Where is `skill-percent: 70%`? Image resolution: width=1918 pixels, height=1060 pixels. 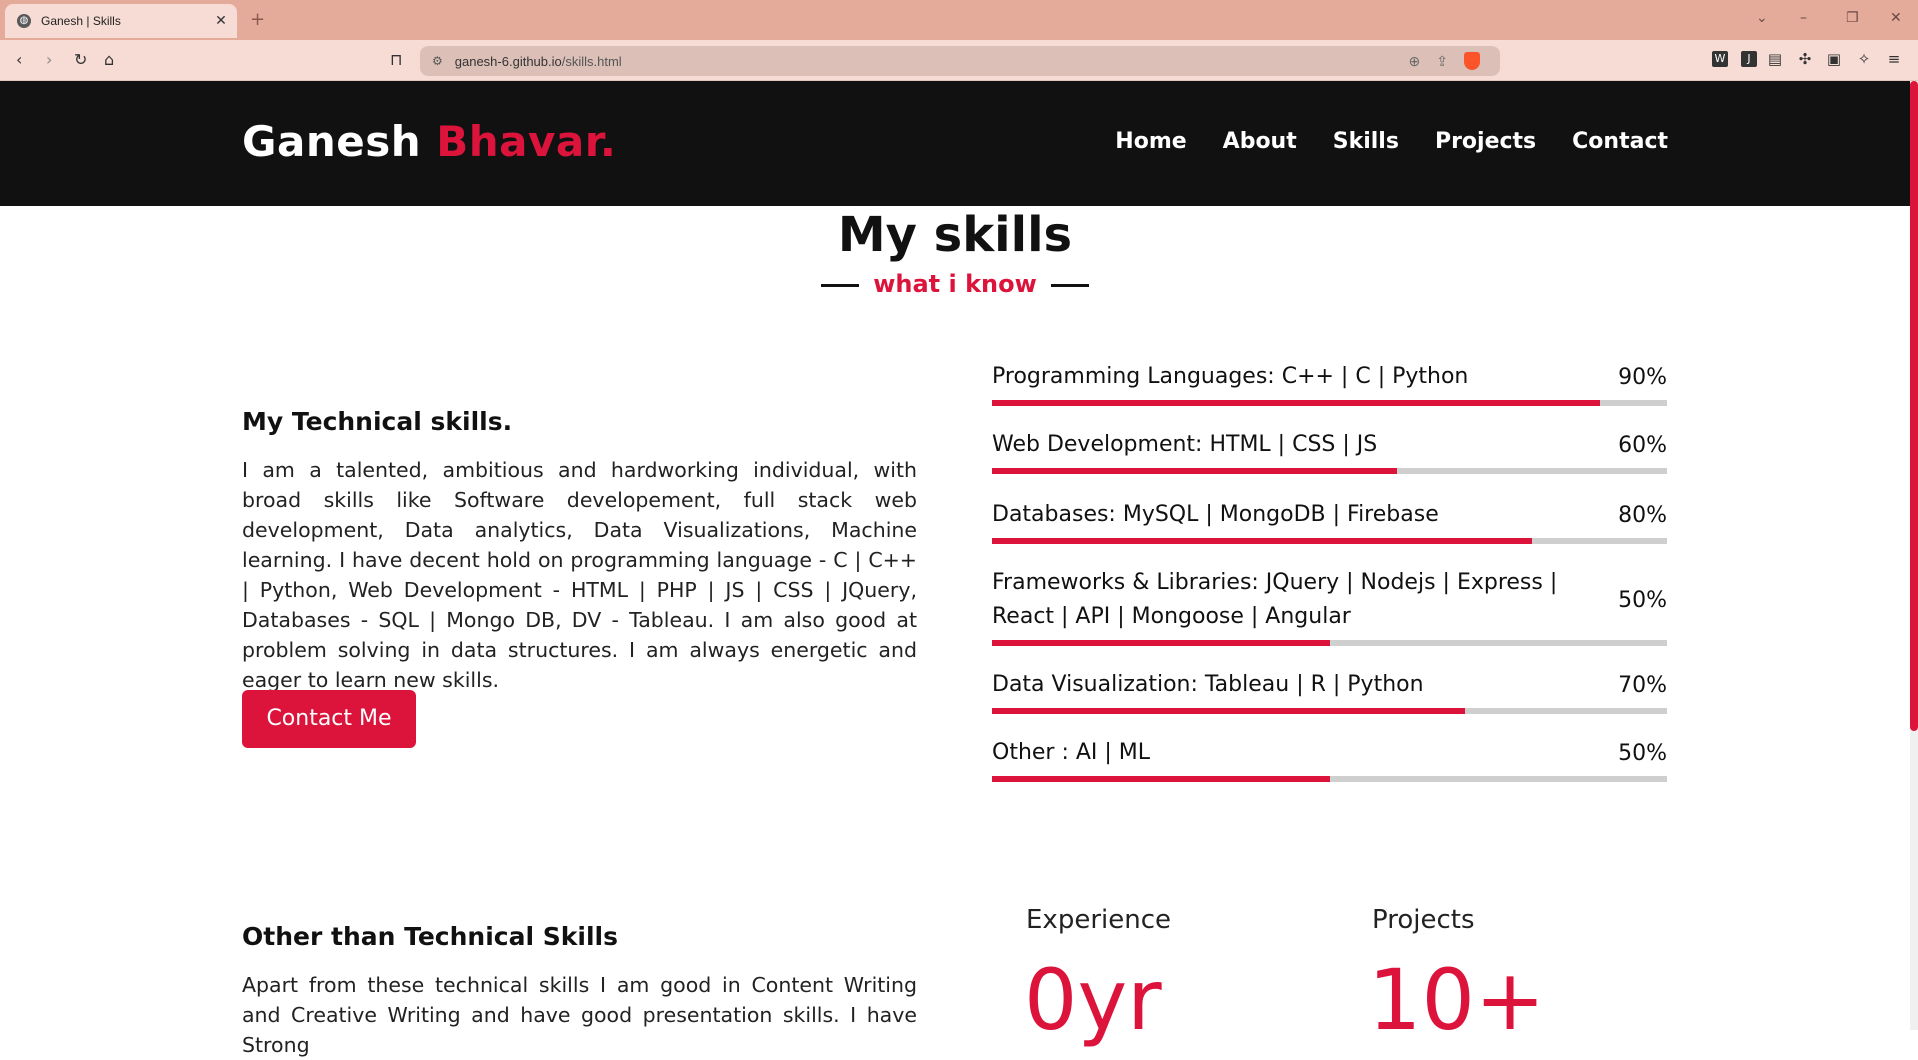 skill-percent: 70% is located at coordinates (1642, 685).